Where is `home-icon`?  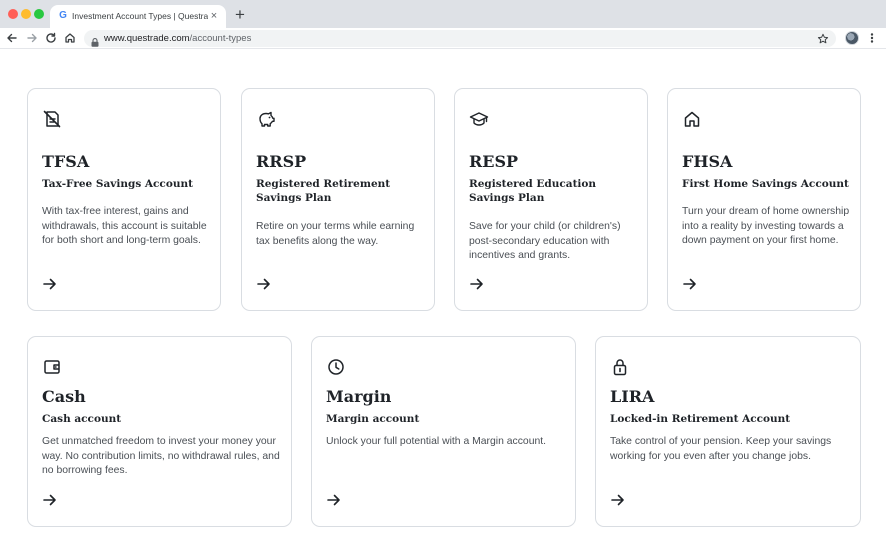
home-icon is located at coordinates (692, 119).